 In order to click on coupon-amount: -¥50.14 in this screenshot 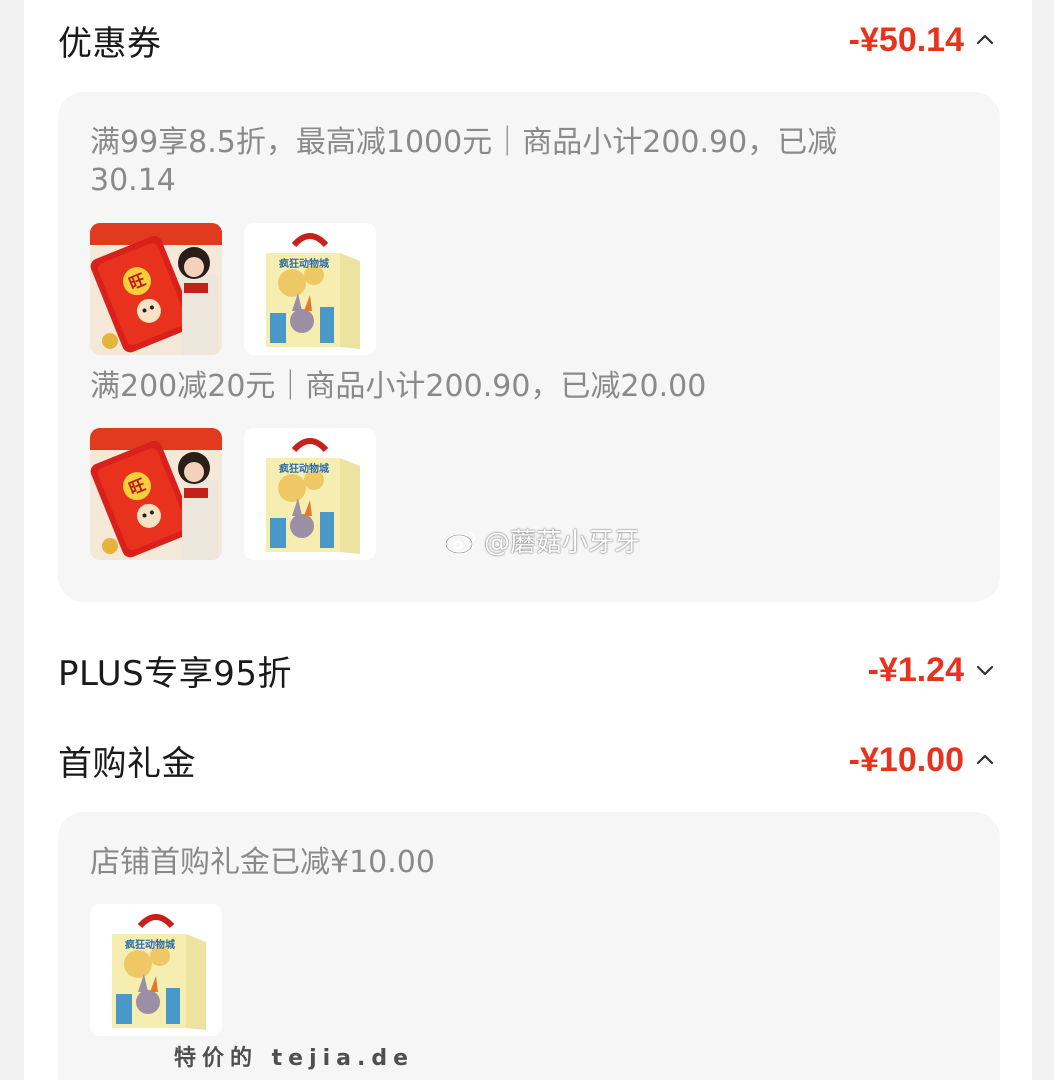, I will do `click(906, 39)`.